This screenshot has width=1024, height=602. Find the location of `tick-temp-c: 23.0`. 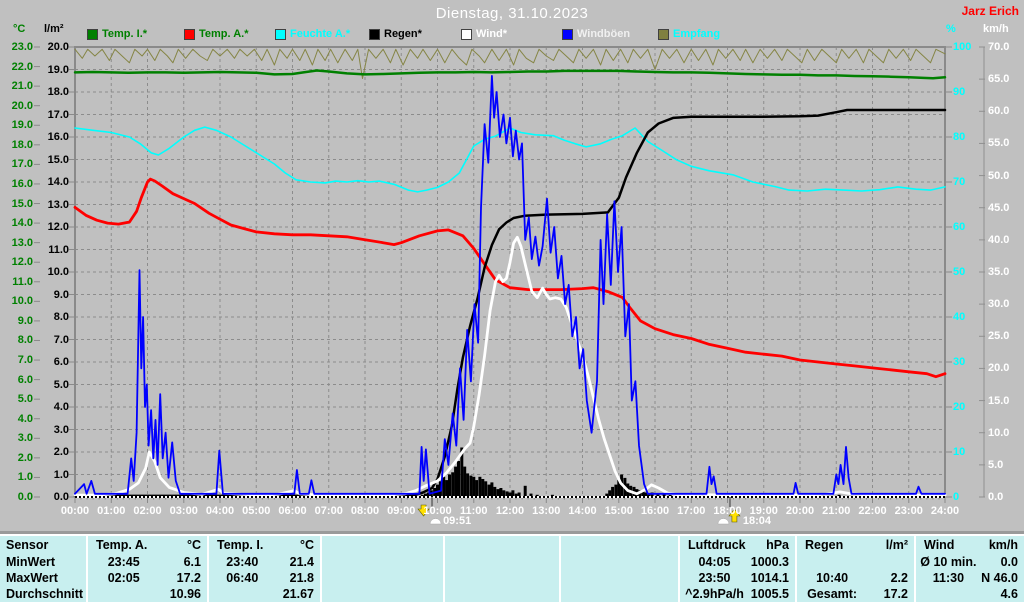

tick-temp-c: 23.0 is located at coordinates (22, 47).